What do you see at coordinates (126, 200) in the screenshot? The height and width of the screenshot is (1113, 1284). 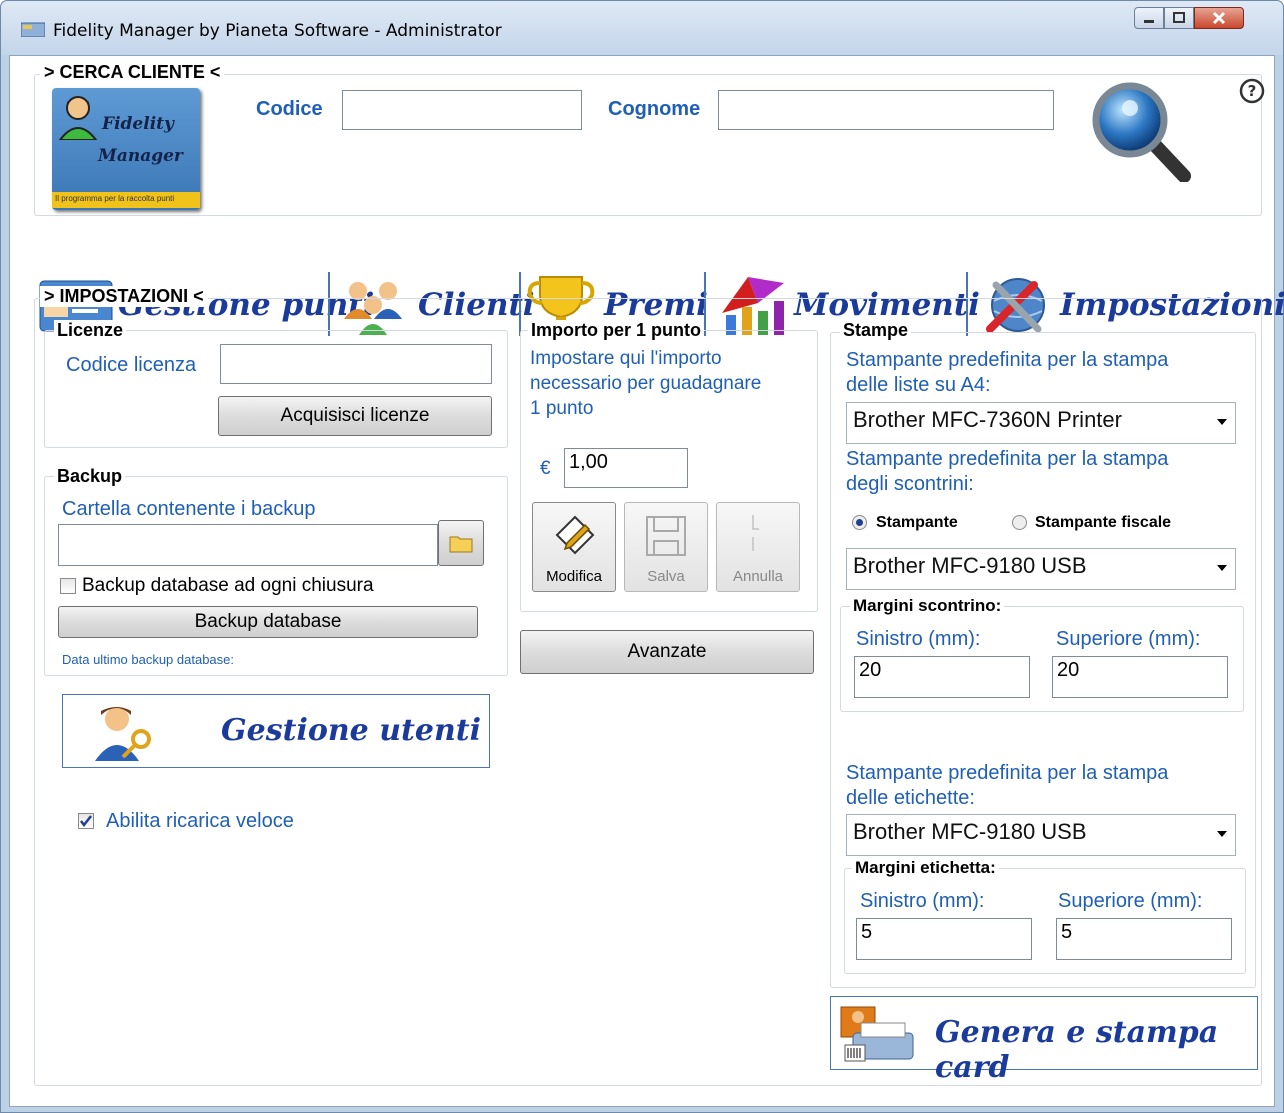 I see `logo-tagline: Il programma per la raccolta punti` at bounding box center [126, 200].